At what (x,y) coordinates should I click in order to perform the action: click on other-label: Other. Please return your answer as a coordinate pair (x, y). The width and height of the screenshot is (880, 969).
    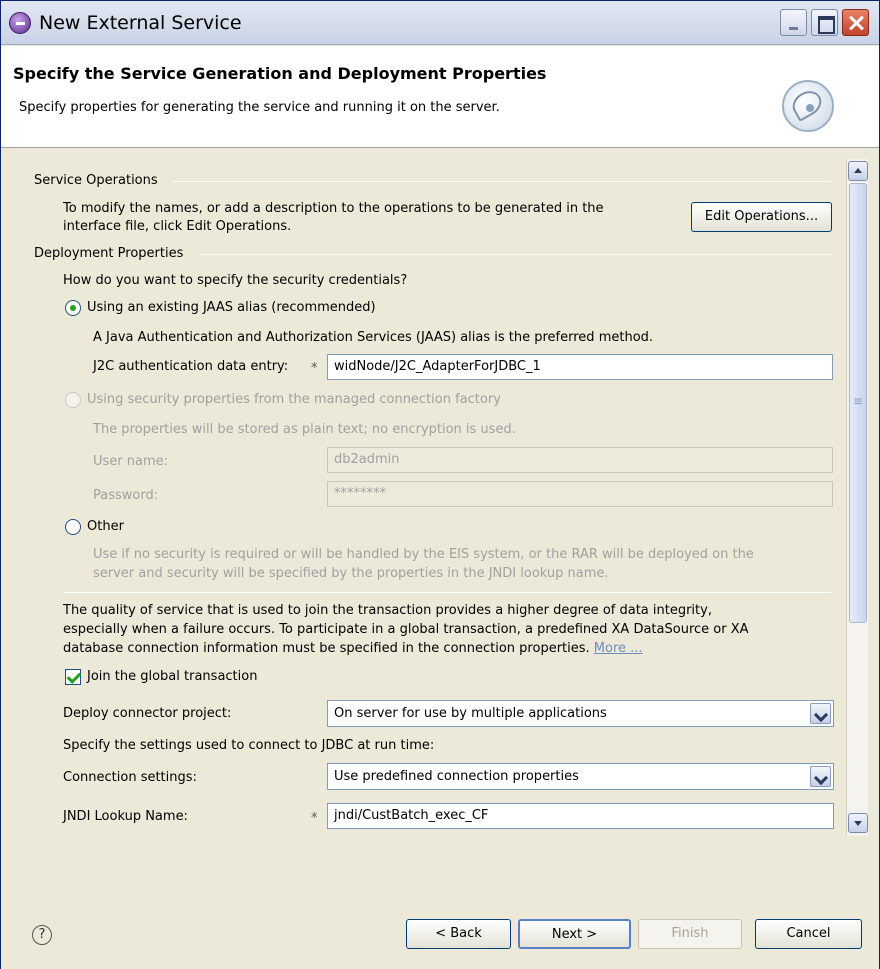
    Looking at the image, I should click on (105, 526).